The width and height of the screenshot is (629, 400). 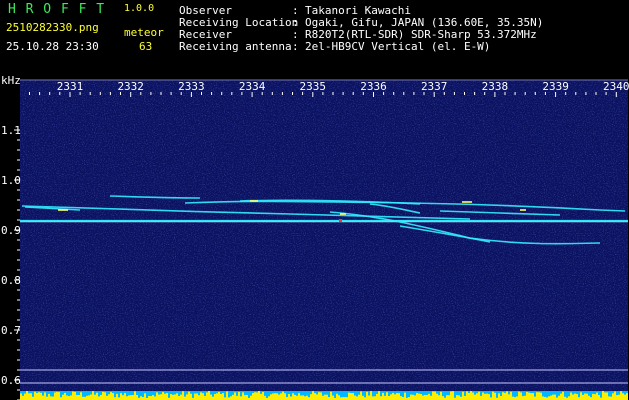 I want to click on y-tick-label: 1.1, so click(x=11, y=130).